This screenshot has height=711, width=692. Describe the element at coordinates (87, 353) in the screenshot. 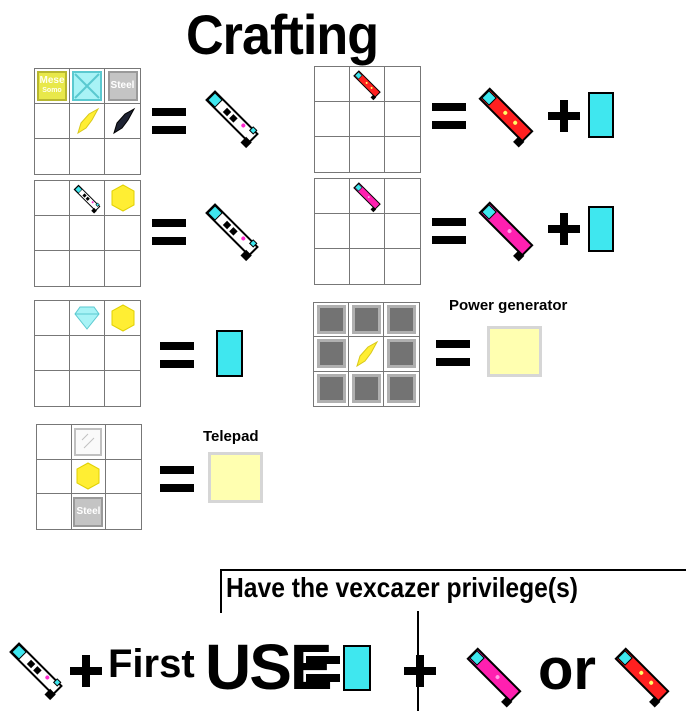

I see `crafting-grid-controller` at that location.